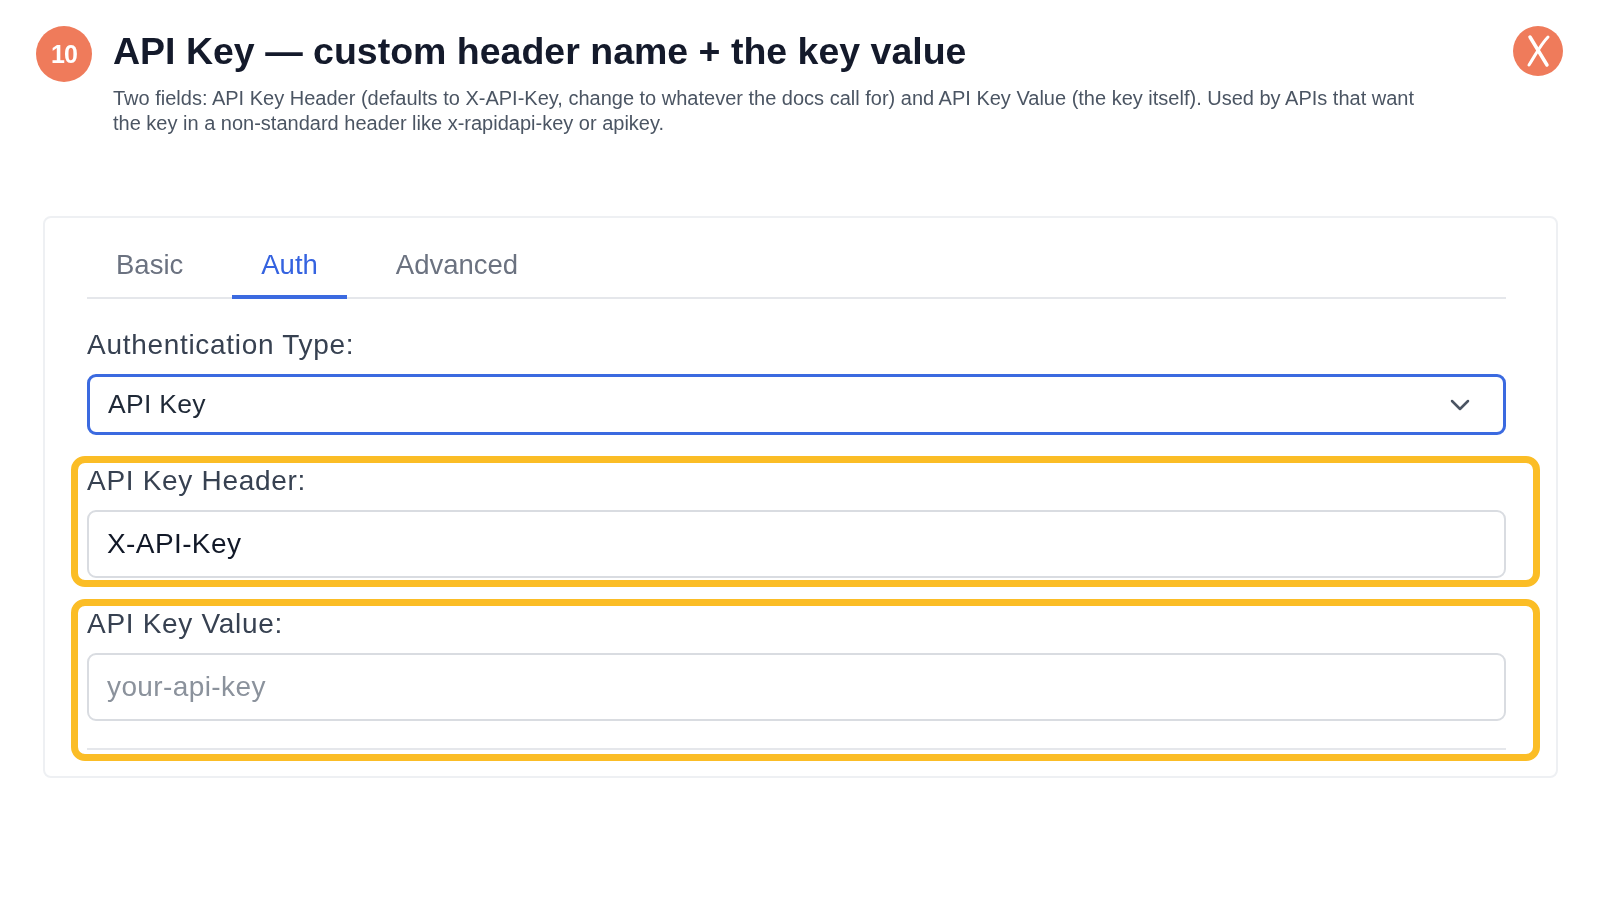 Image resolution: width=1600 pixels, height=900 pixels. Describe the element at coordinates (796, 544) in the screenshot. I see `text-input: X-API-Key` at that location.